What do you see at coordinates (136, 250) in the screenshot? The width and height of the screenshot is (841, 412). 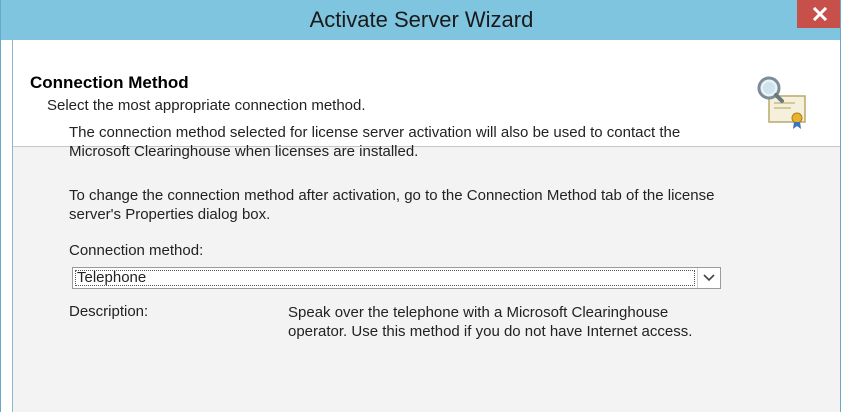 I see `connection-method-label: Connection method:` at bounding box center [136, 250].